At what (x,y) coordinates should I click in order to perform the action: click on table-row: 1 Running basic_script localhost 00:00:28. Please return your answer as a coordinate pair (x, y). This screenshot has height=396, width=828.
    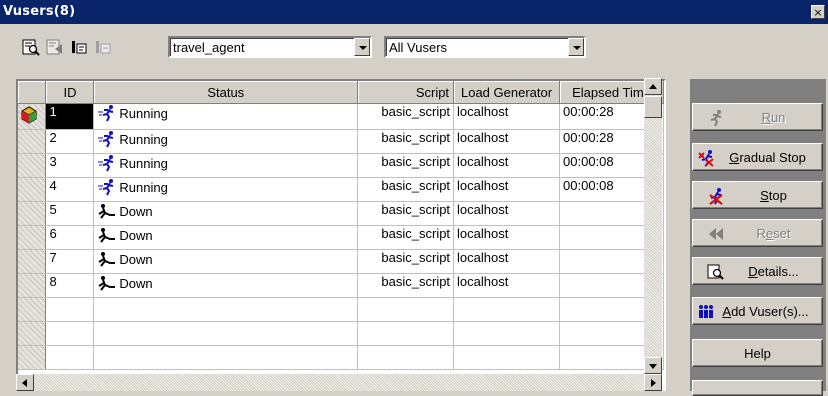
    Looking at the image, I should click on (341, 116).